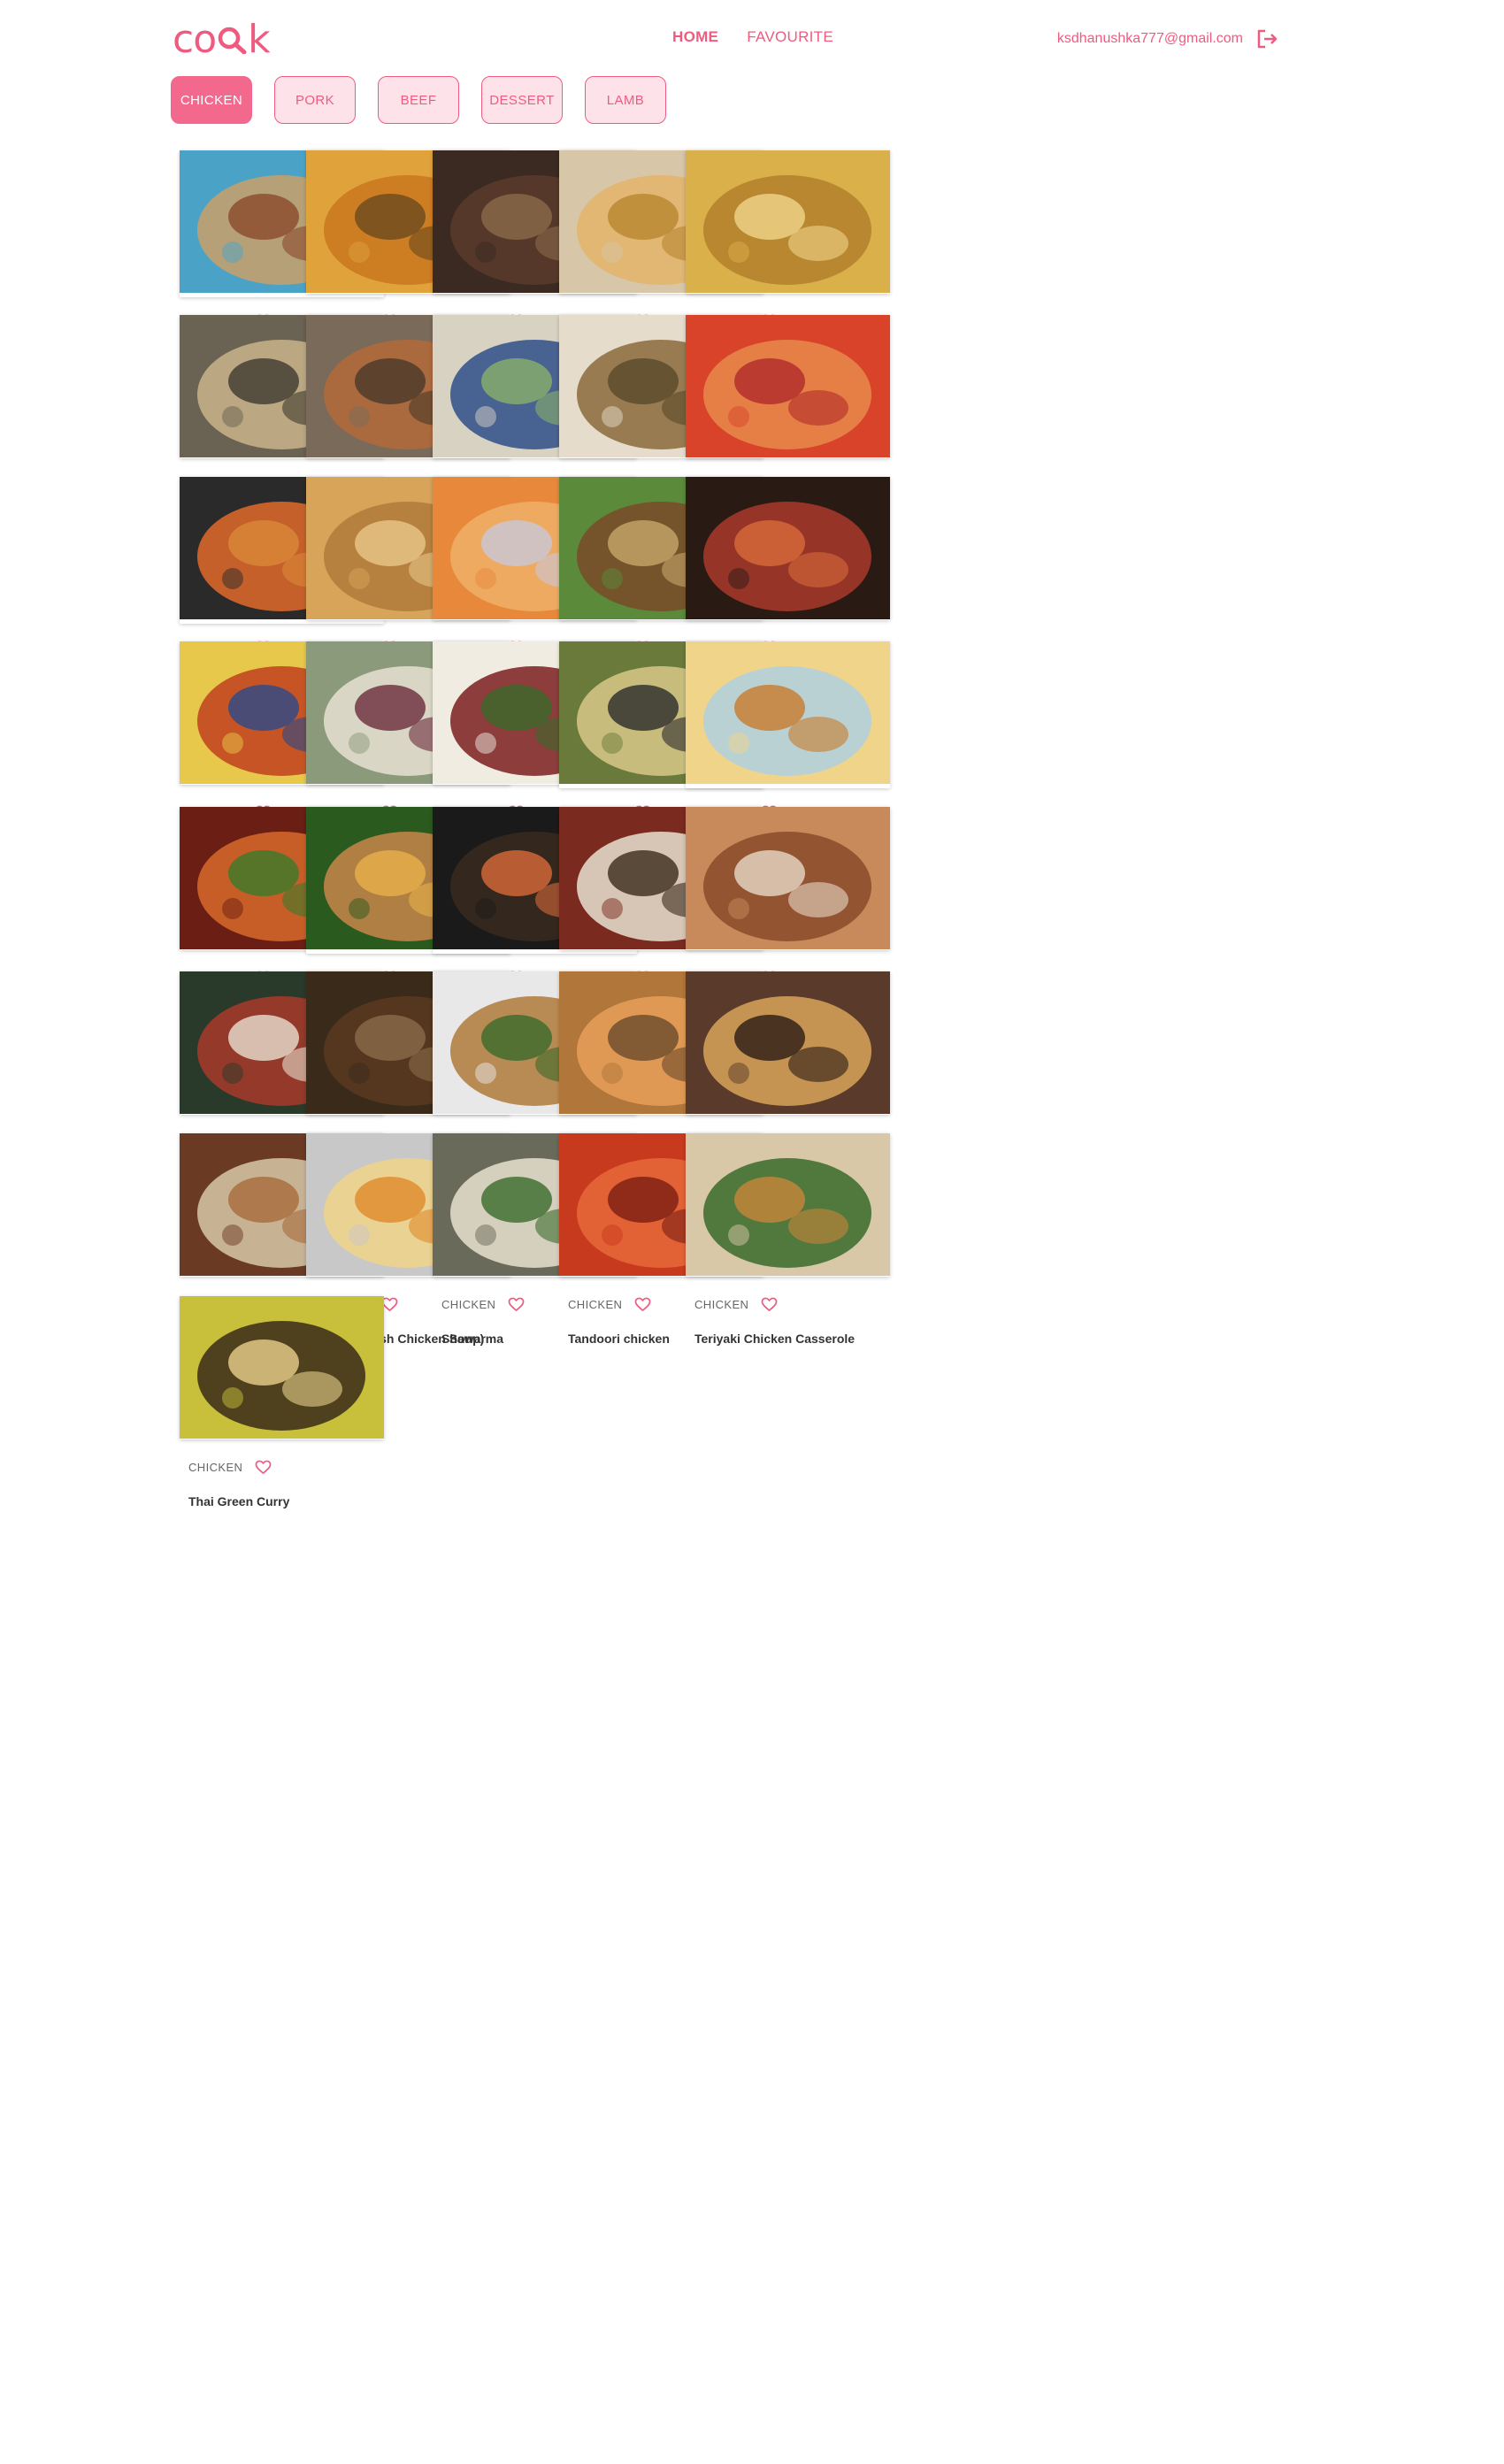  Describe the element at coordinates (232, 39) in the screenshot. I see `magnifier-icon` at that location.